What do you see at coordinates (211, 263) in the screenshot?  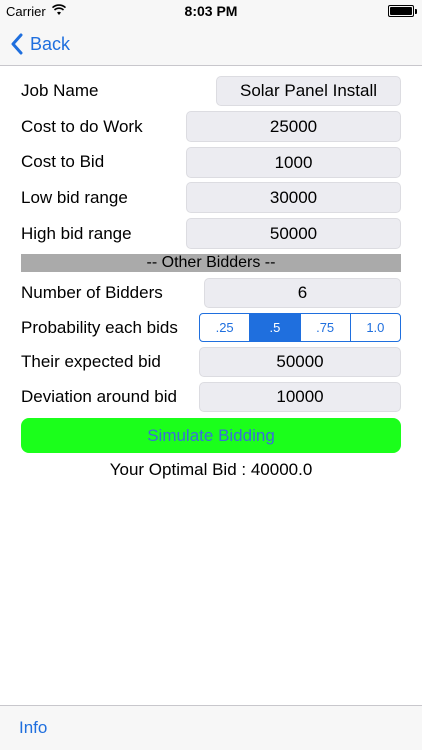 I see `other-bidders-header: -- Other Bidders --` at bounding box center [211, 263].